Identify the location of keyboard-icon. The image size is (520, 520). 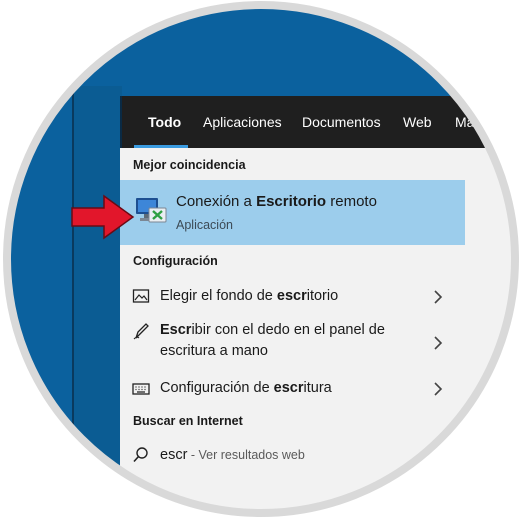
(141, 389).